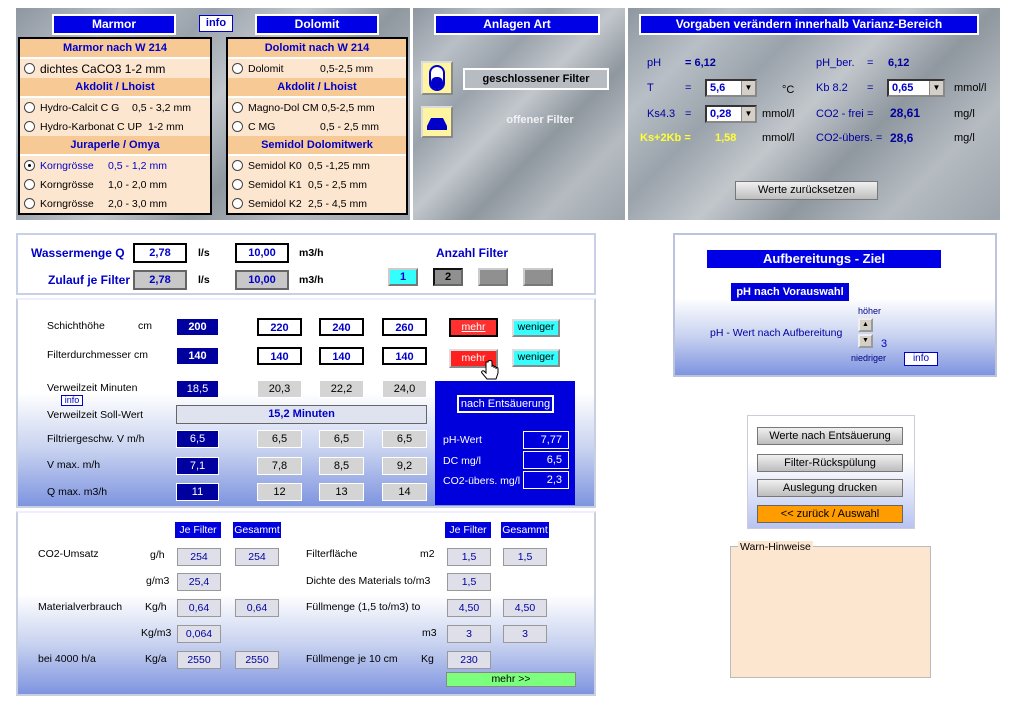 The image size is (1021, 709). I want to click on m3-gesammt: 3, so click(525, 634).